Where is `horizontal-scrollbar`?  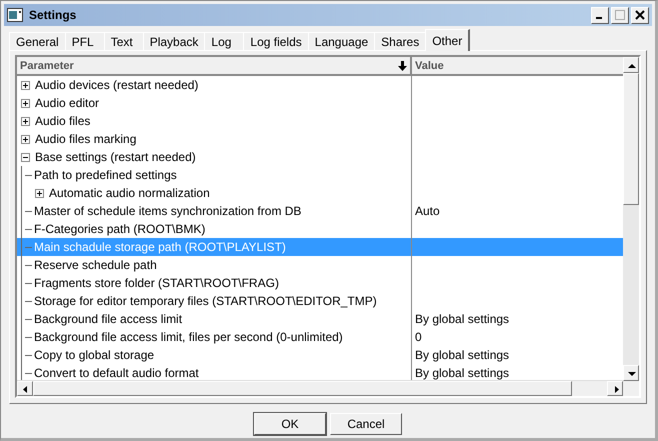
horizontal-scrollbar is located at coordinates (320, 388).